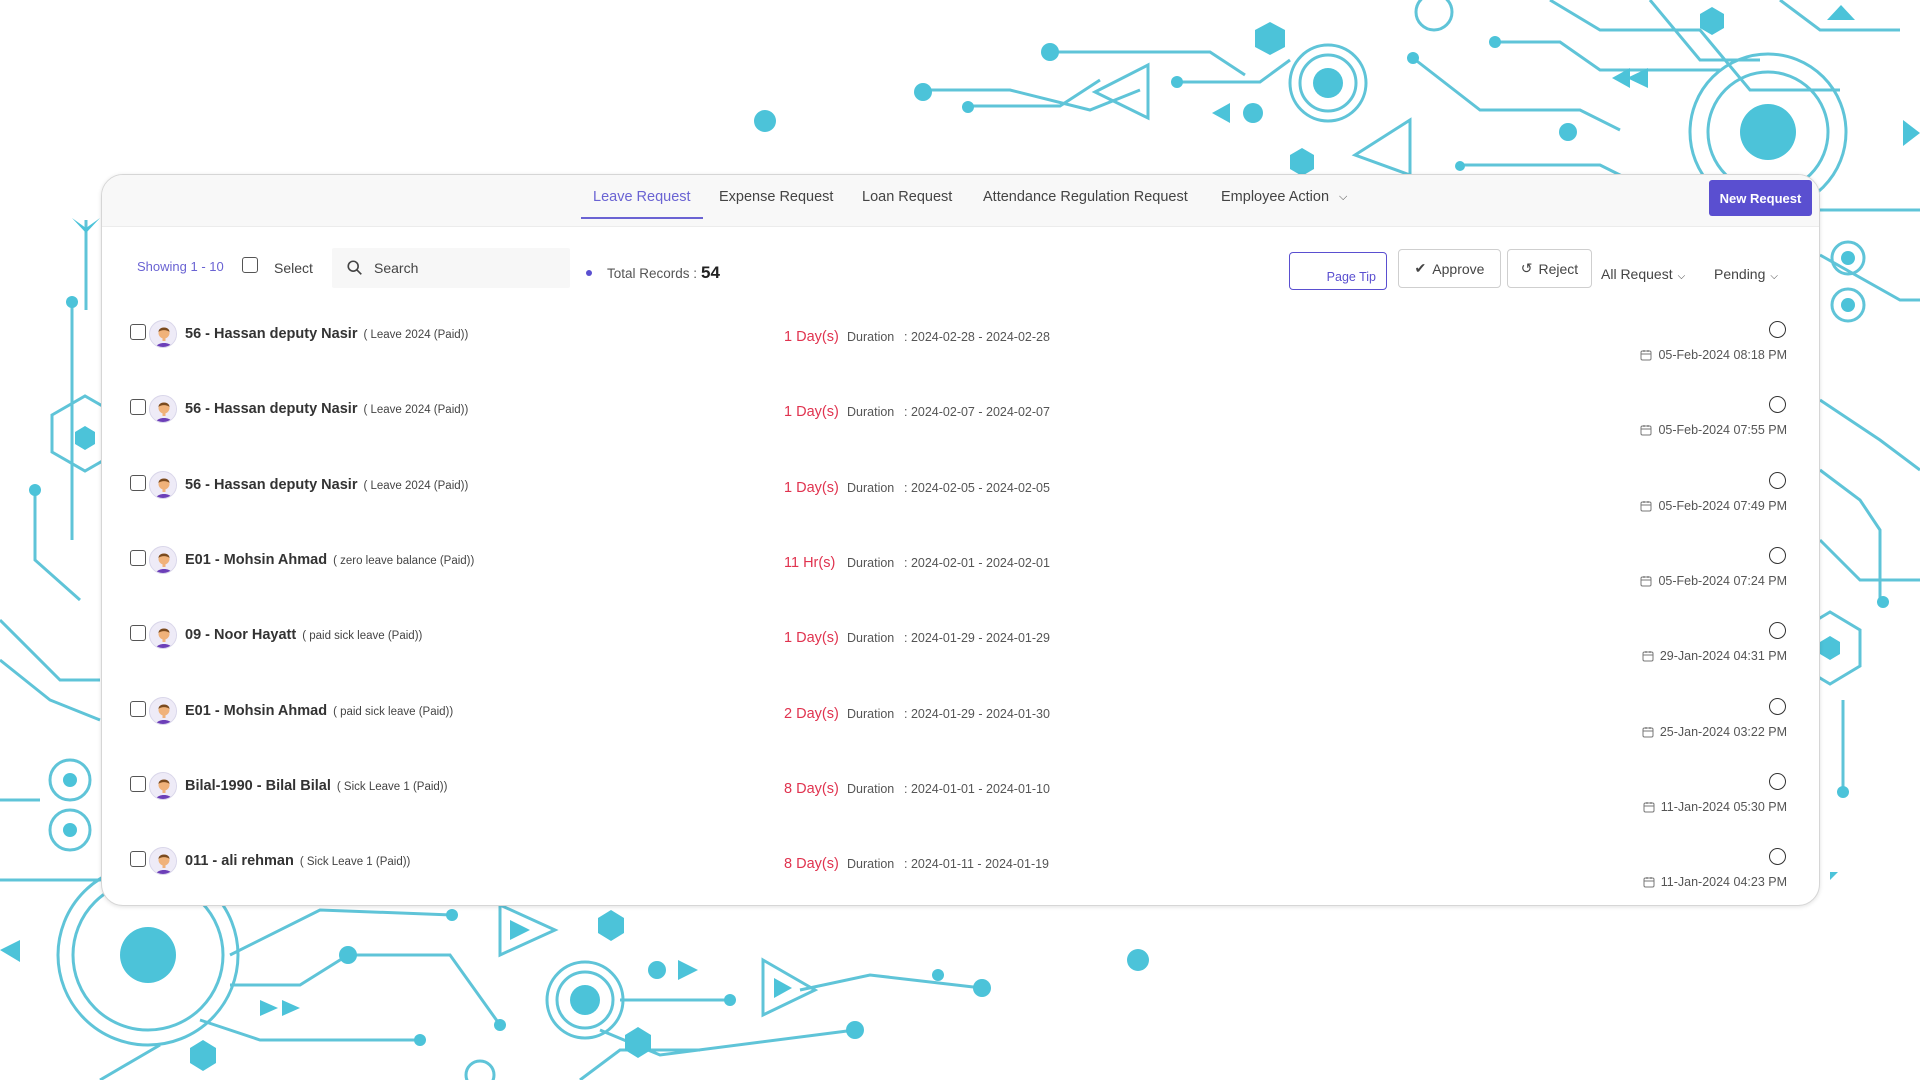  I want to click on new-request-button: New Request, so click(1760, 198).